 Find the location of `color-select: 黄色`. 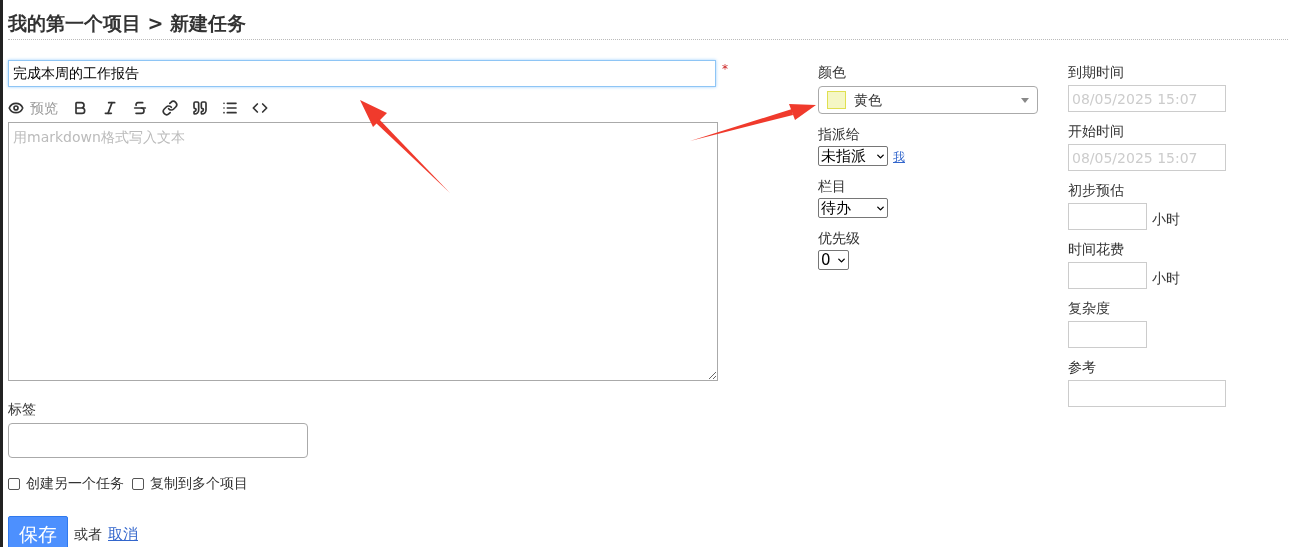

color-select: 黄色 is located at coordinates (928, 100).